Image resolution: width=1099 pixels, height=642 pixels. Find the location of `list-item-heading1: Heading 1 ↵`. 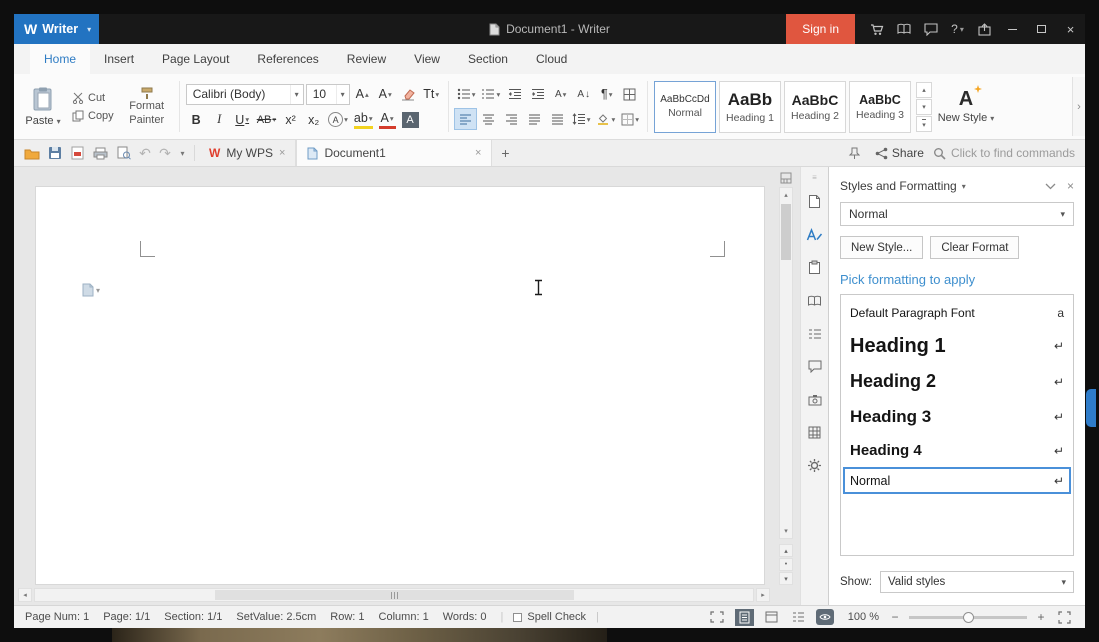

list-item-heading1: Heading 1 ↵ is located at coordinates (957, 346).